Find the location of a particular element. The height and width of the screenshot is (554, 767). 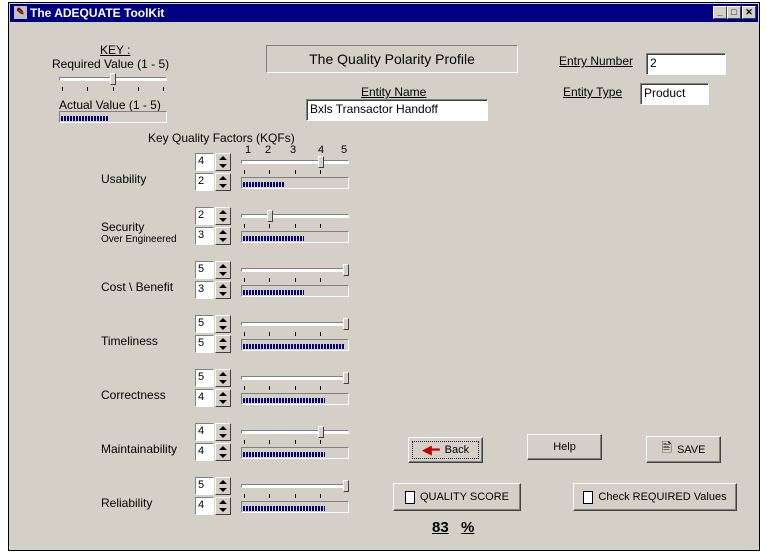

scale-2: 2 is located at coordinates (268, 150).